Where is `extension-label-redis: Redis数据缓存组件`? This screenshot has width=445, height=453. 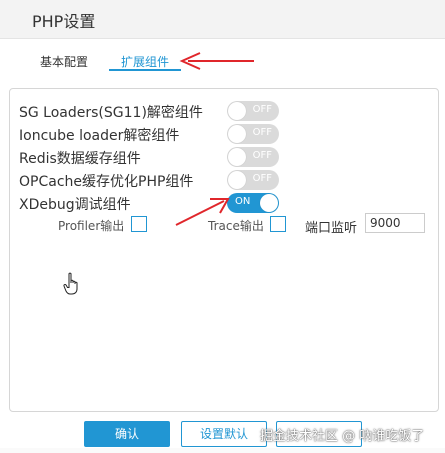
extension-label-redis: Redis数据缓存组件 is located at coordinates (80, 159).